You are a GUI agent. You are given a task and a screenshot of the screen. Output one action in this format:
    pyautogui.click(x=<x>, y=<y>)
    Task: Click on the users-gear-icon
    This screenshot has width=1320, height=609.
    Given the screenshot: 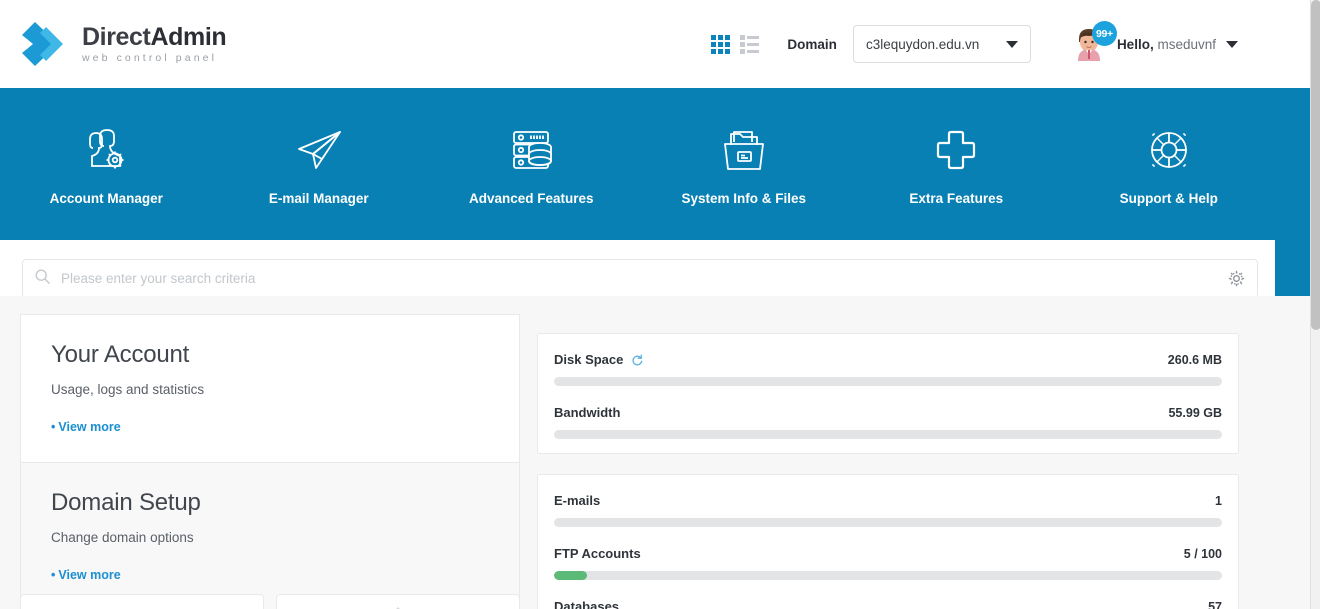 What is the action you would take?
    pyautogui.click(x=106, y=151)
    